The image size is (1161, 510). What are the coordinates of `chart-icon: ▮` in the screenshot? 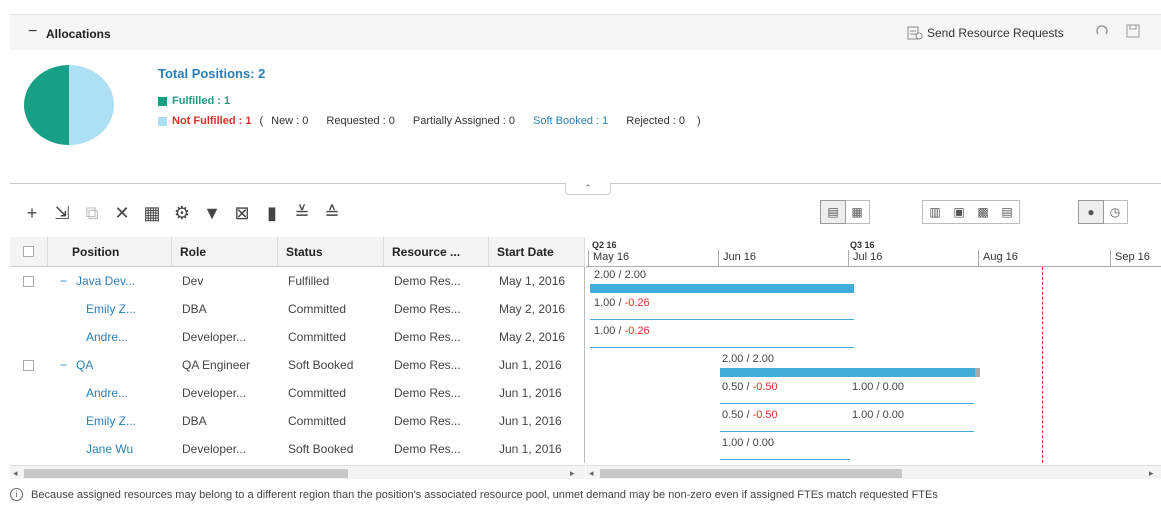 It's located at (272, 213).